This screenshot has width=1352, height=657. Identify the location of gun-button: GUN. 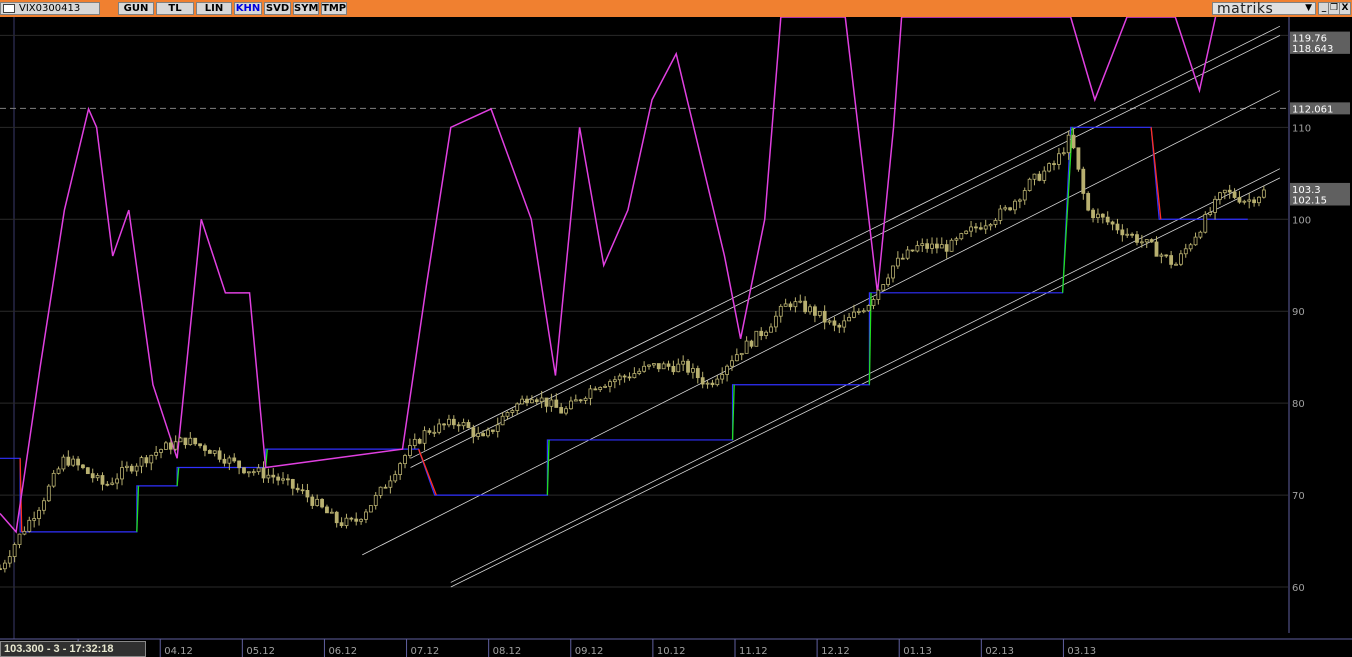
(136, 8).